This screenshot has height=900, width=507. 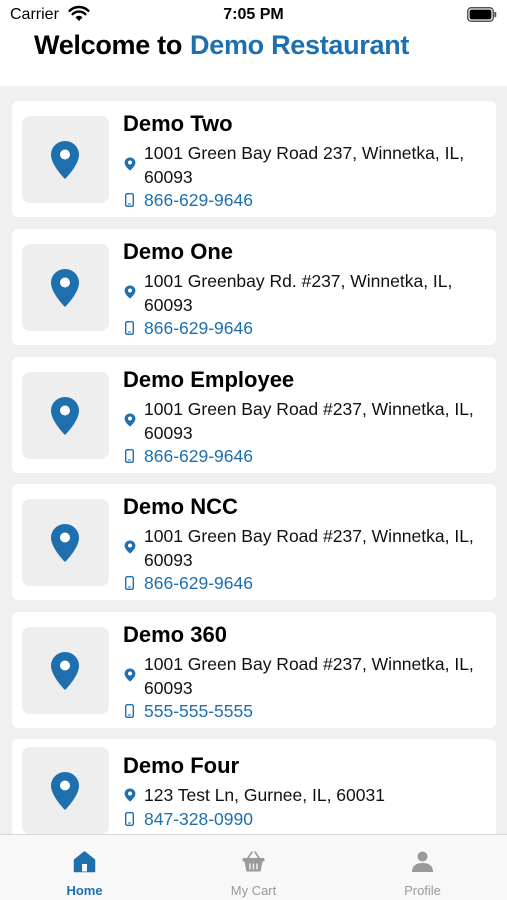 I want to click on location-name: Demo Employee, so click(x=209, y=379).